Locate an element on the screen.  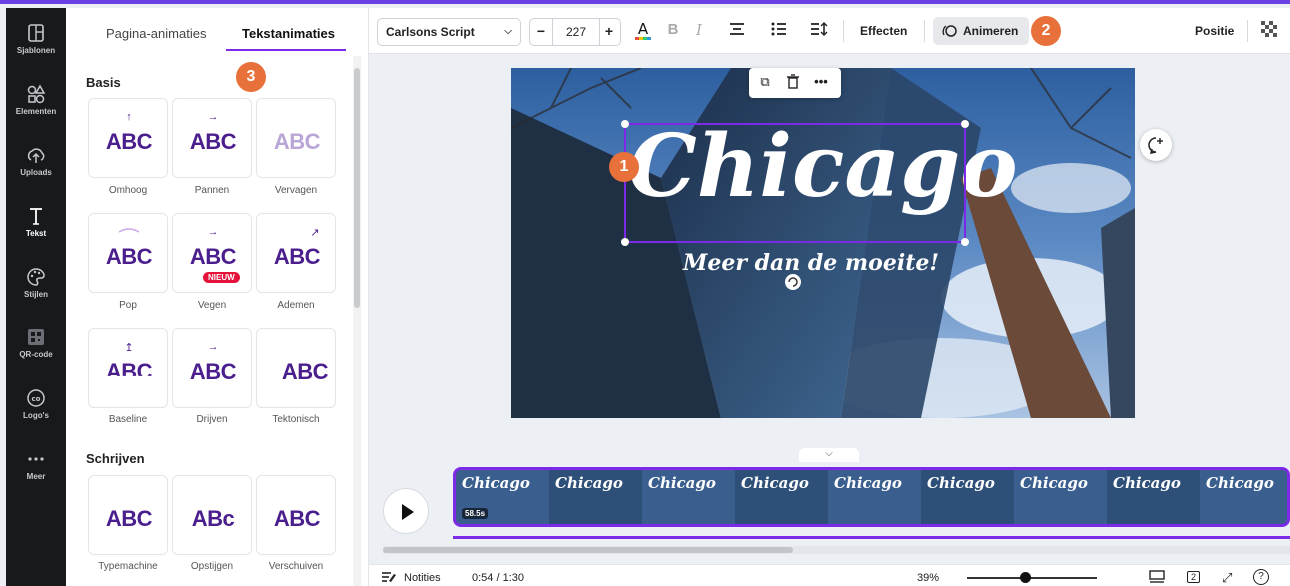
increase-size-button: + is located at coordinates (609, 31).